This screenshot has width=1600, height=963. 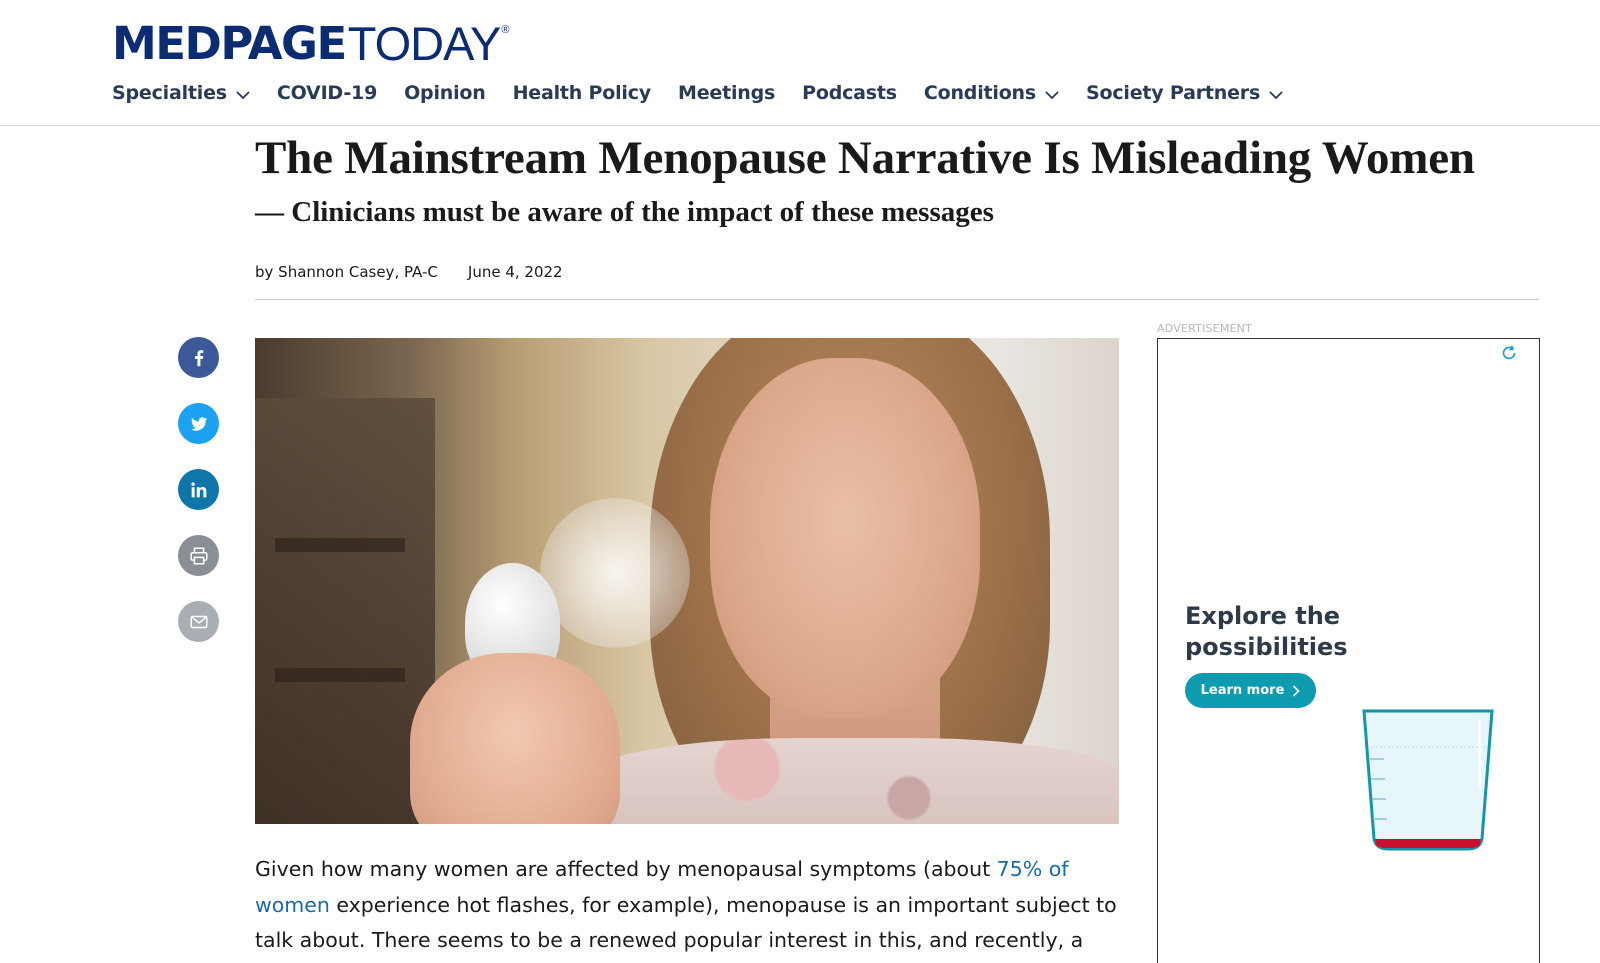 What do you see at coordinates (1205, 328) in the screenshot?
I see `ad-label: ADVERTISEMENT` at bounding box center [1205, 328].